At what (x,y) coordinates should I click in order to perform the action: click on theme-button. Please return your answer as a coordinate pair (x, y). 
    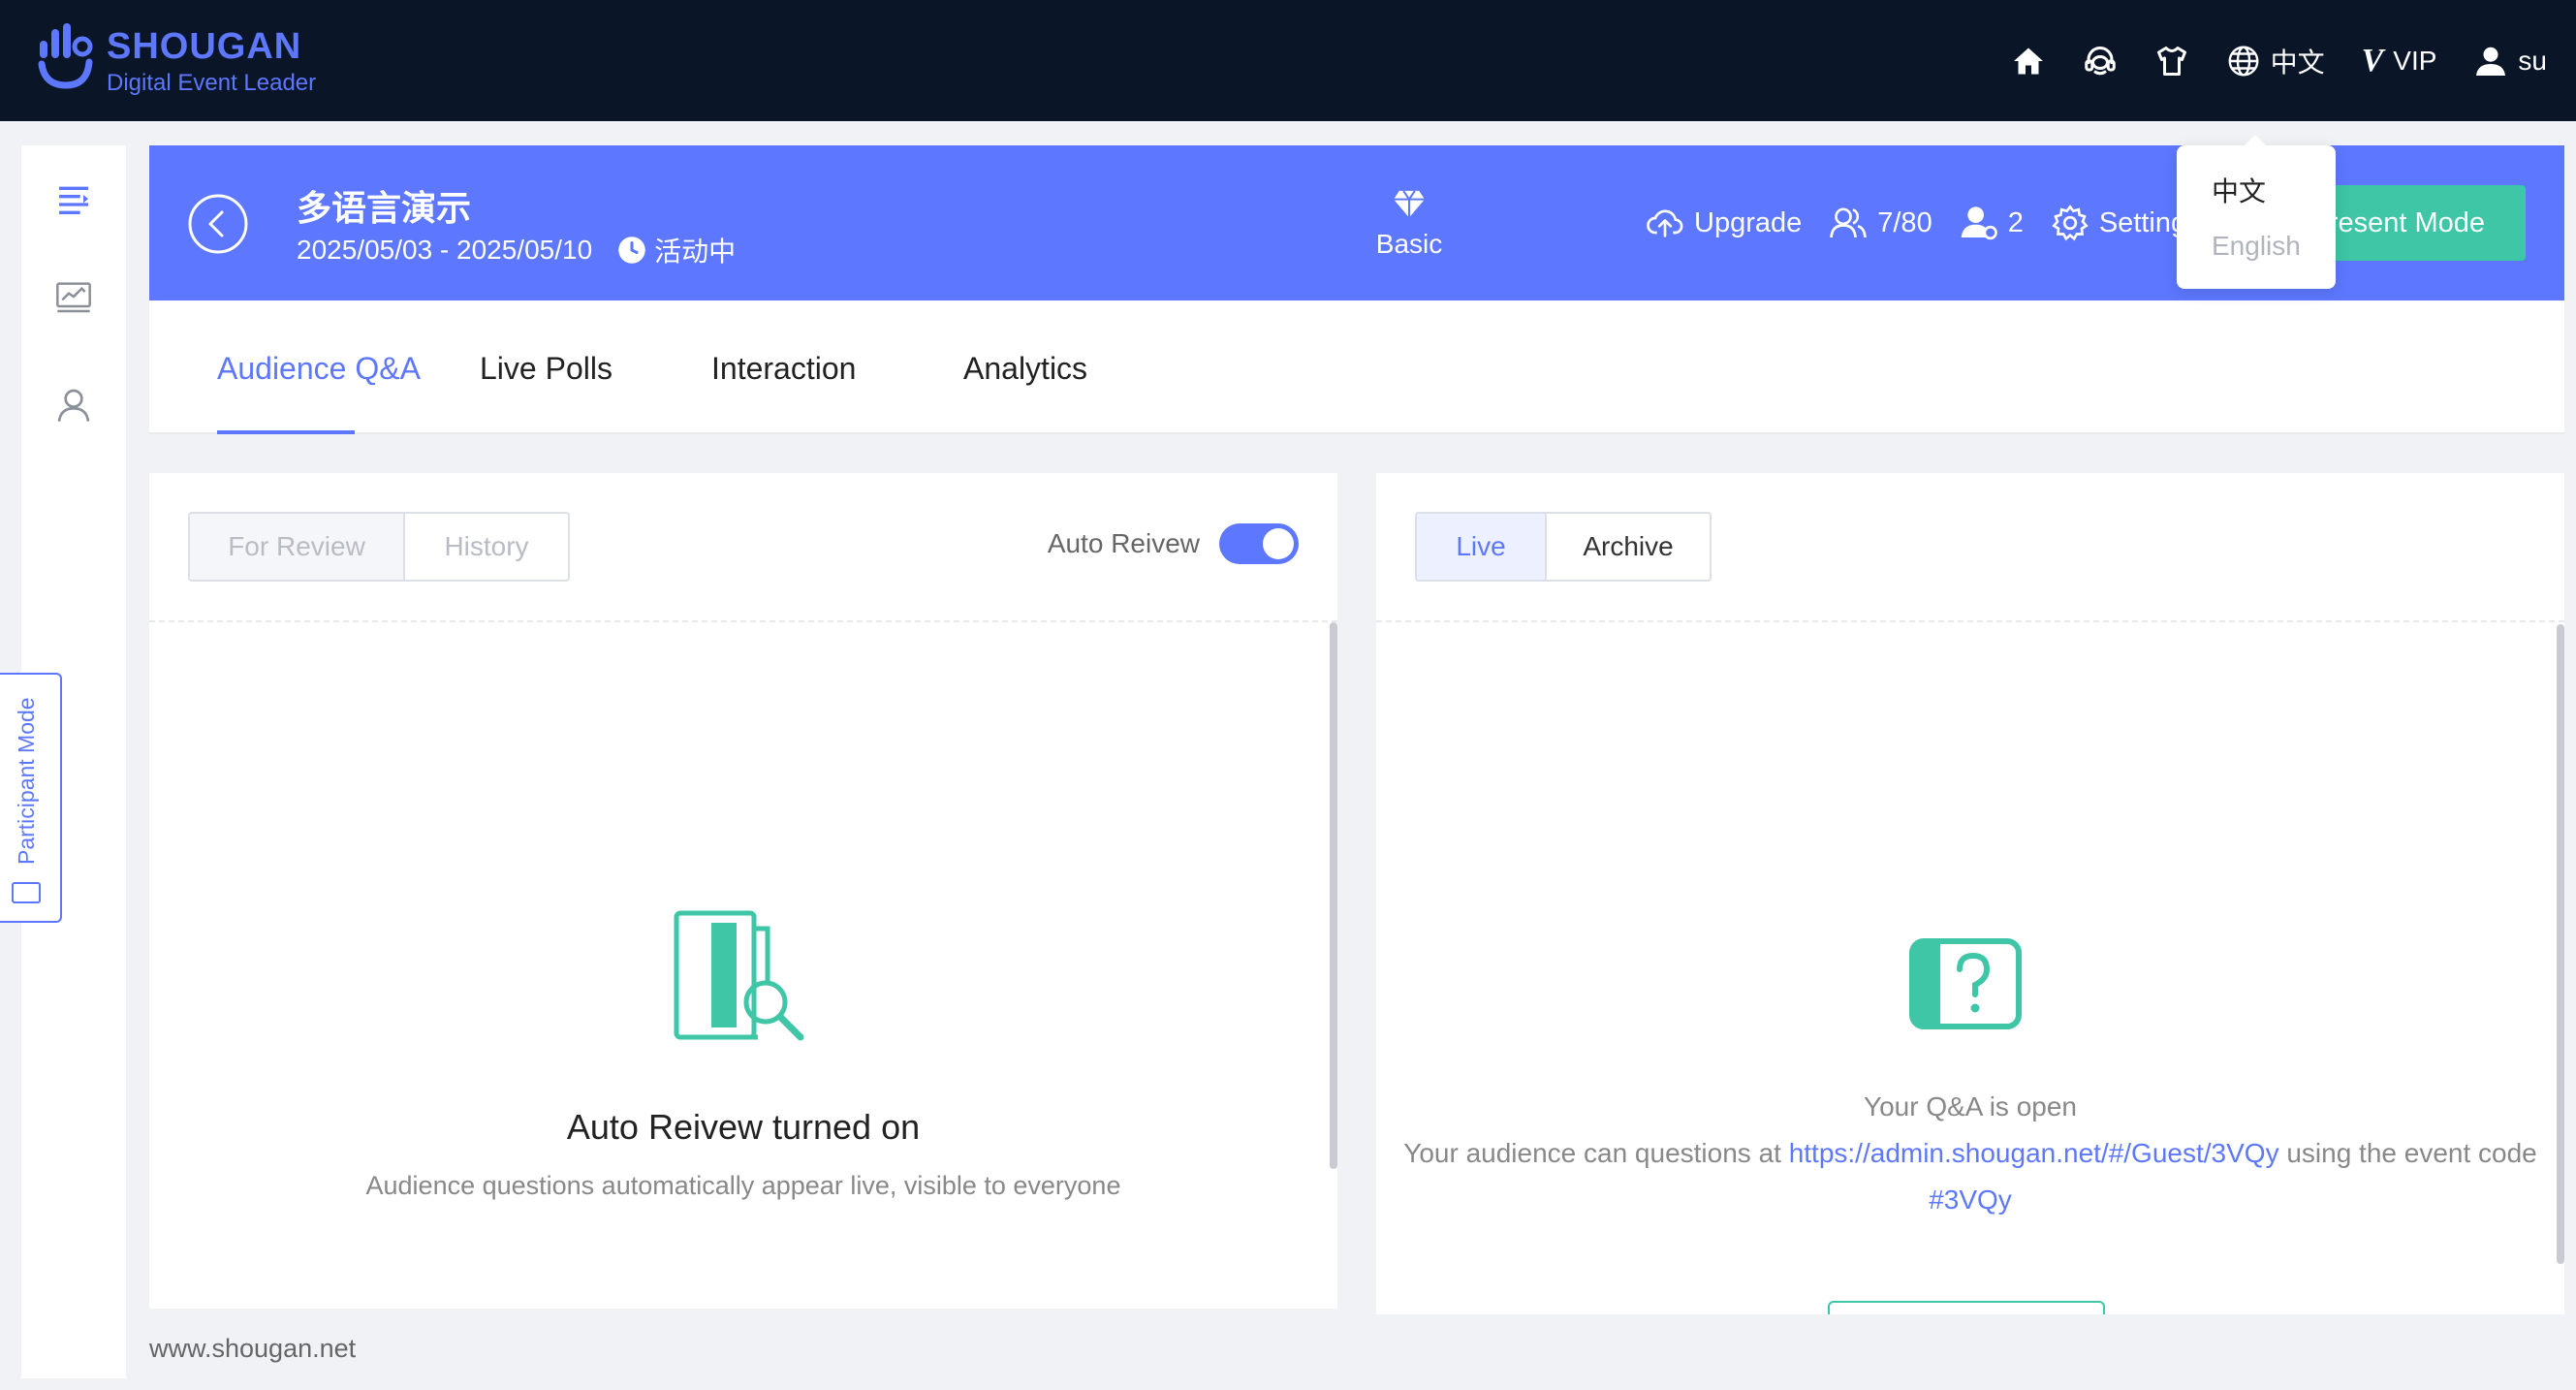
    Looking at the image, I should click on (2171, 62).